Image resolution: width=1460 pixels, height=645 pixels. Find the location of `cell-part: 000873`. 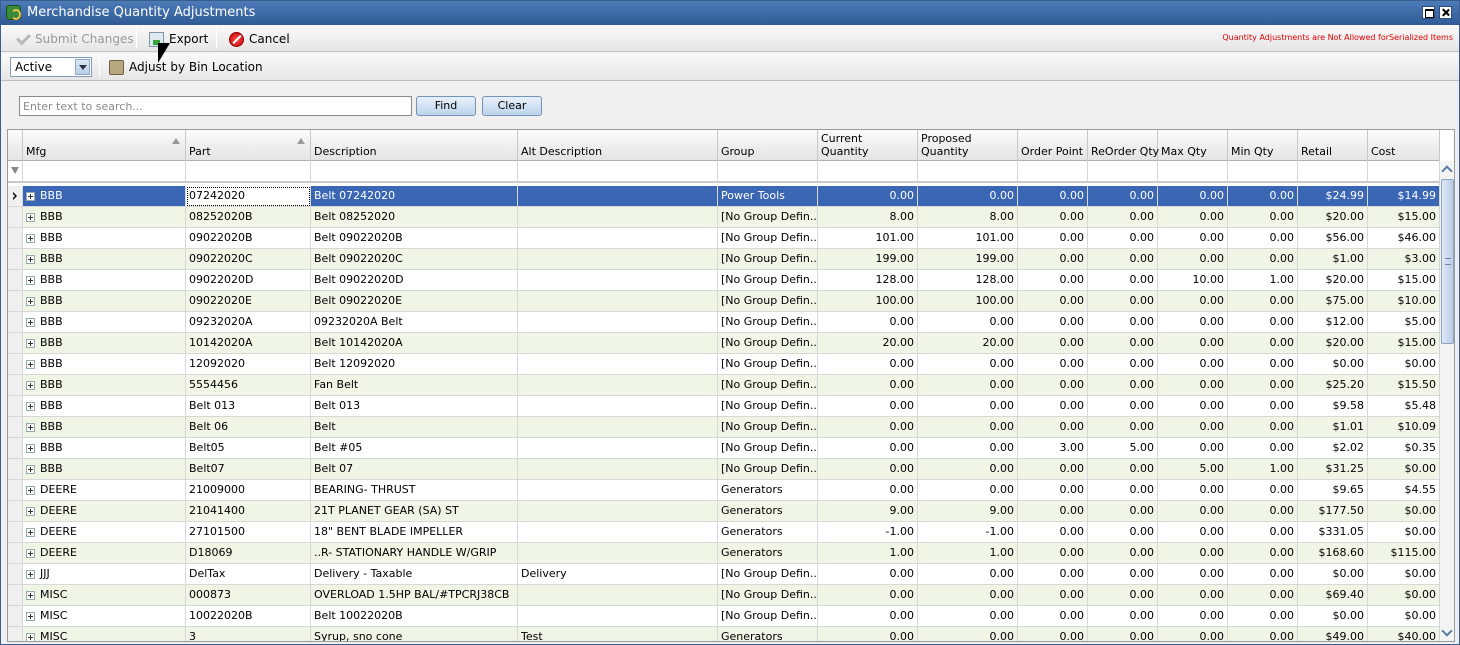

cell-part: 000873 is located at coordinates (248, 595).